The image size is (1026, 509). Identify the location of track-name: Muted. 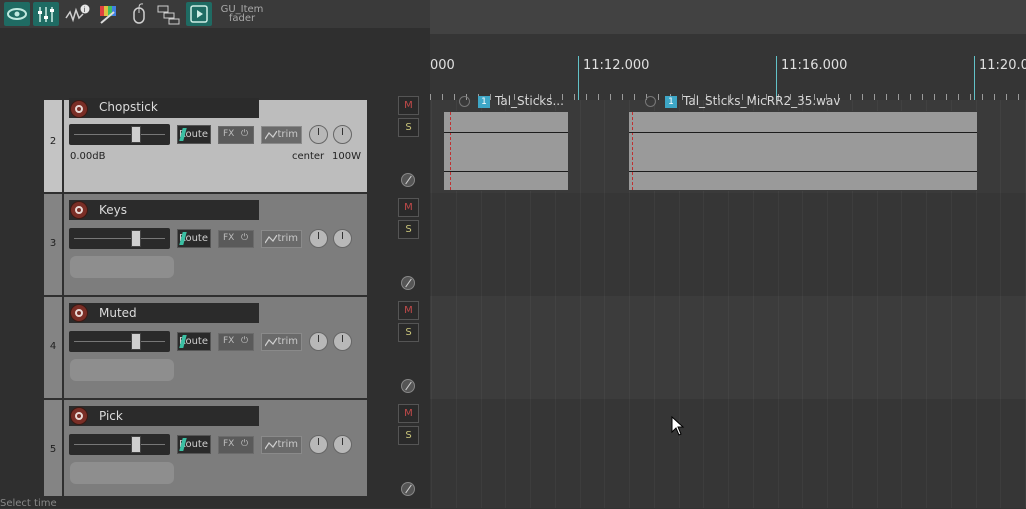
(118, 313).